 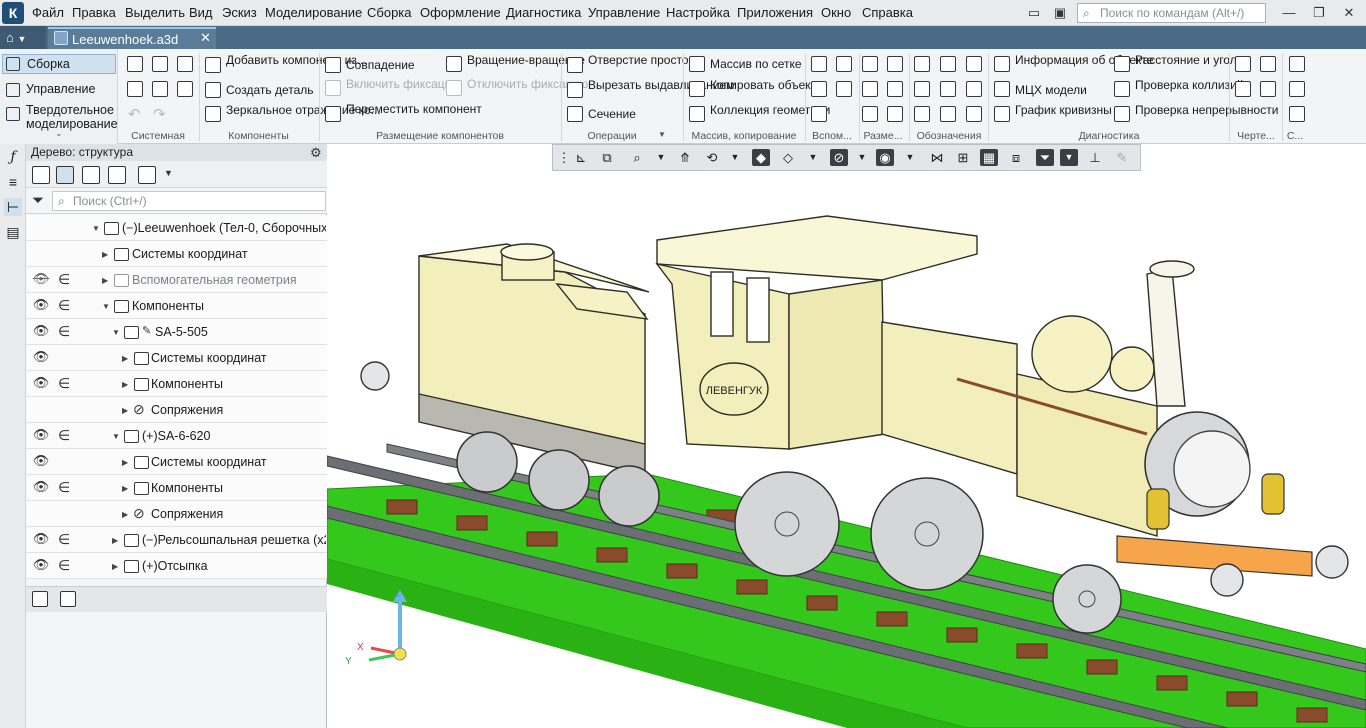 What do you see at coordinates (895, 64) in the screenshot?
I see `radial-dimension-icon` at bounding box center [895, 64].